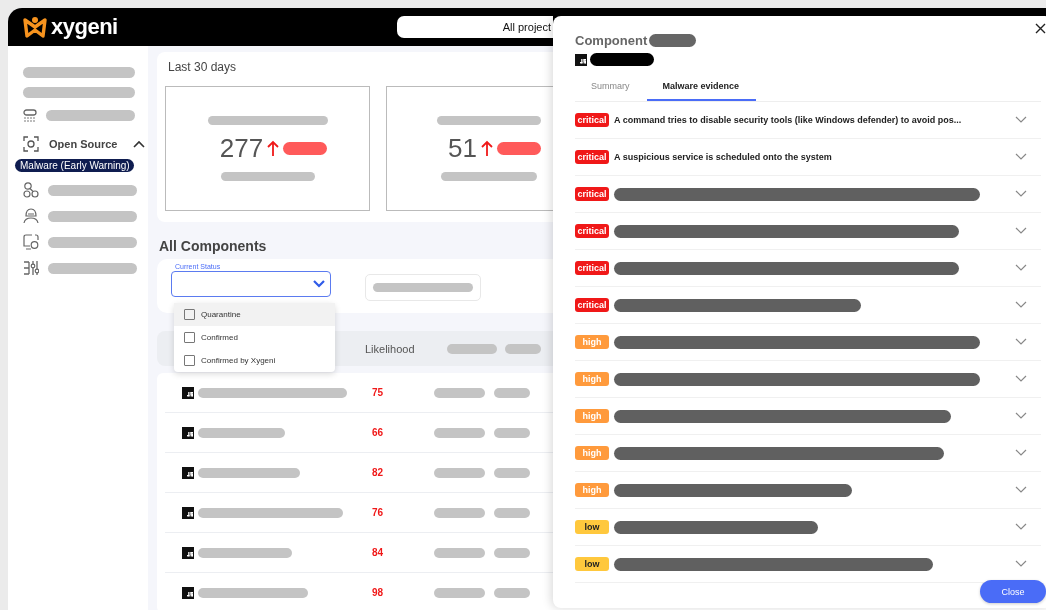  What do you see at coordinates (31, 216) in the screenshot?
I see `hacker-icon` at bounding box center [31, 216].